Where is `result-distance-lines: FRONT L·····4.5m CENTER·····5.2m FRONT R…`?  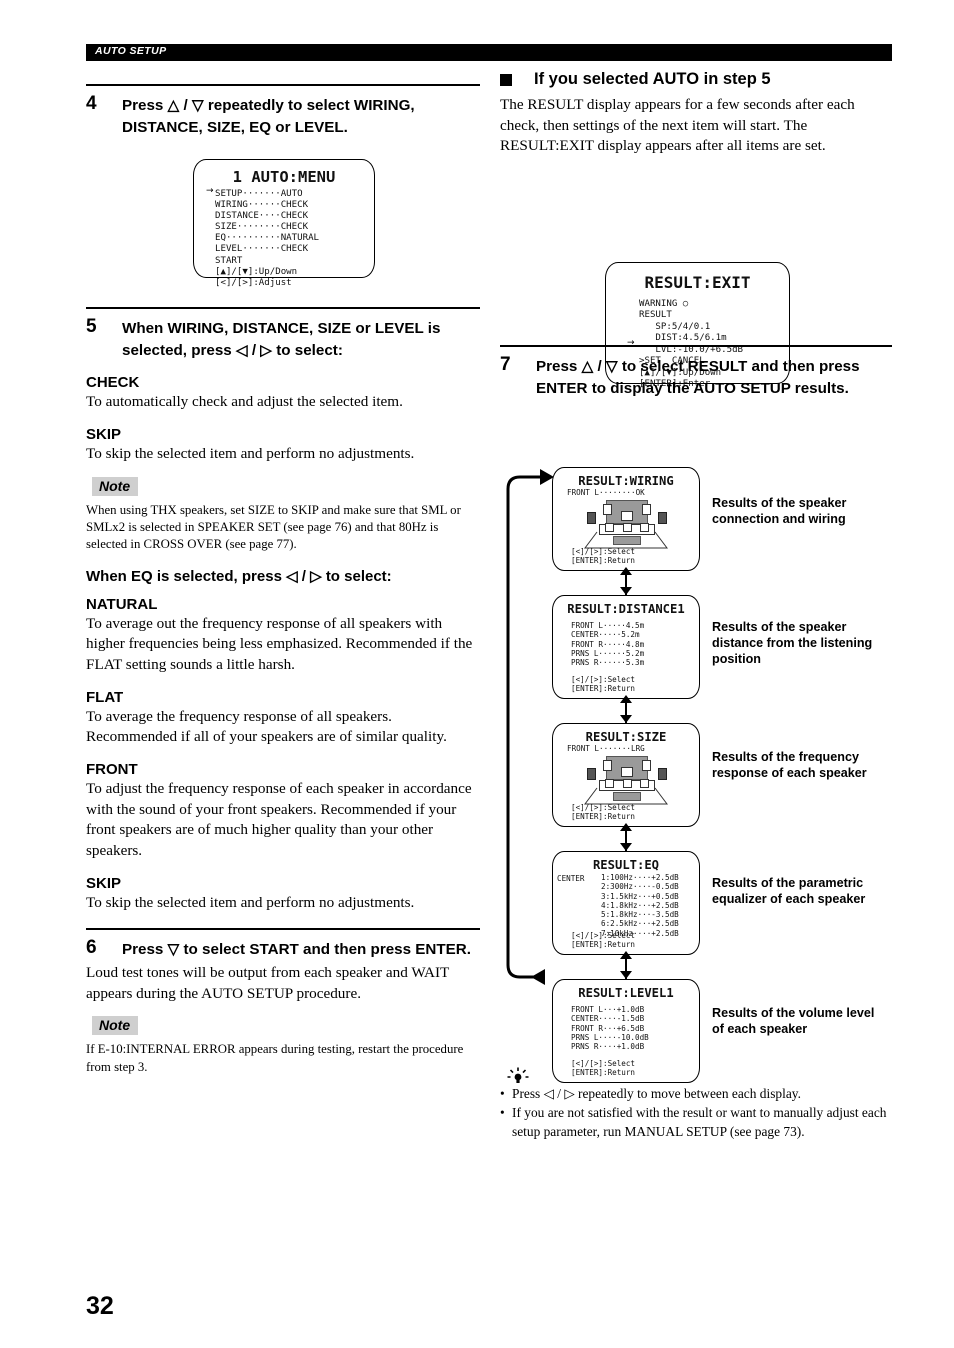
result-distance-lines: FRONT L·····4.5m CENTER·····5.2m FRONT R… is located at coordinates (608, 644).